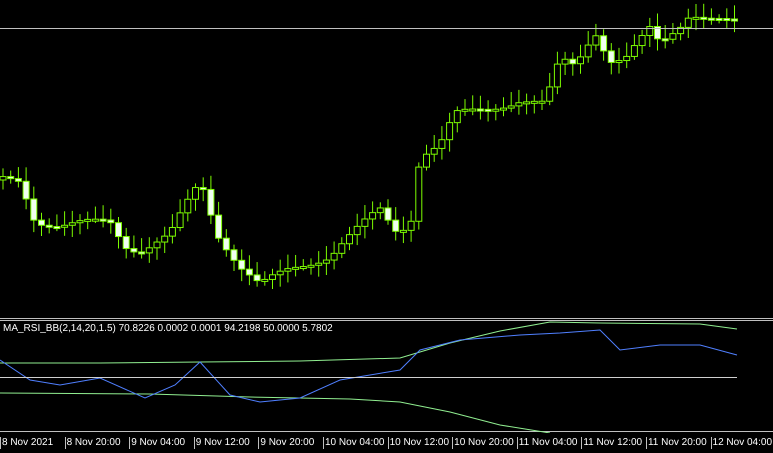 This screenshot has height=453, width=773. Describe the element at coordinates (97, 442) in the screenshot. I see `time-axis-label: 8 Nov 20:00` at that location.